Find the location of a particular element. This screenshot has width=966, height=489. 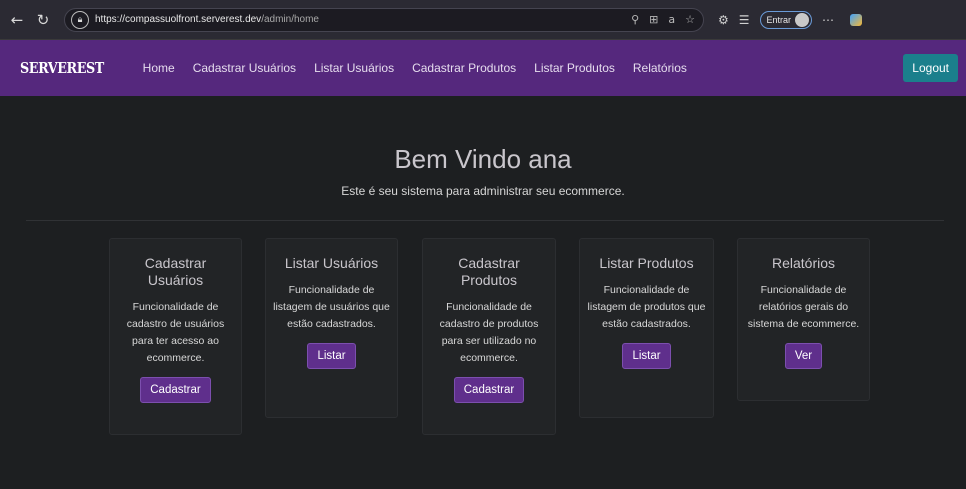

nav-cadastrar-produtos: Cadastrar Produtos is located at coordinates (464, 68).